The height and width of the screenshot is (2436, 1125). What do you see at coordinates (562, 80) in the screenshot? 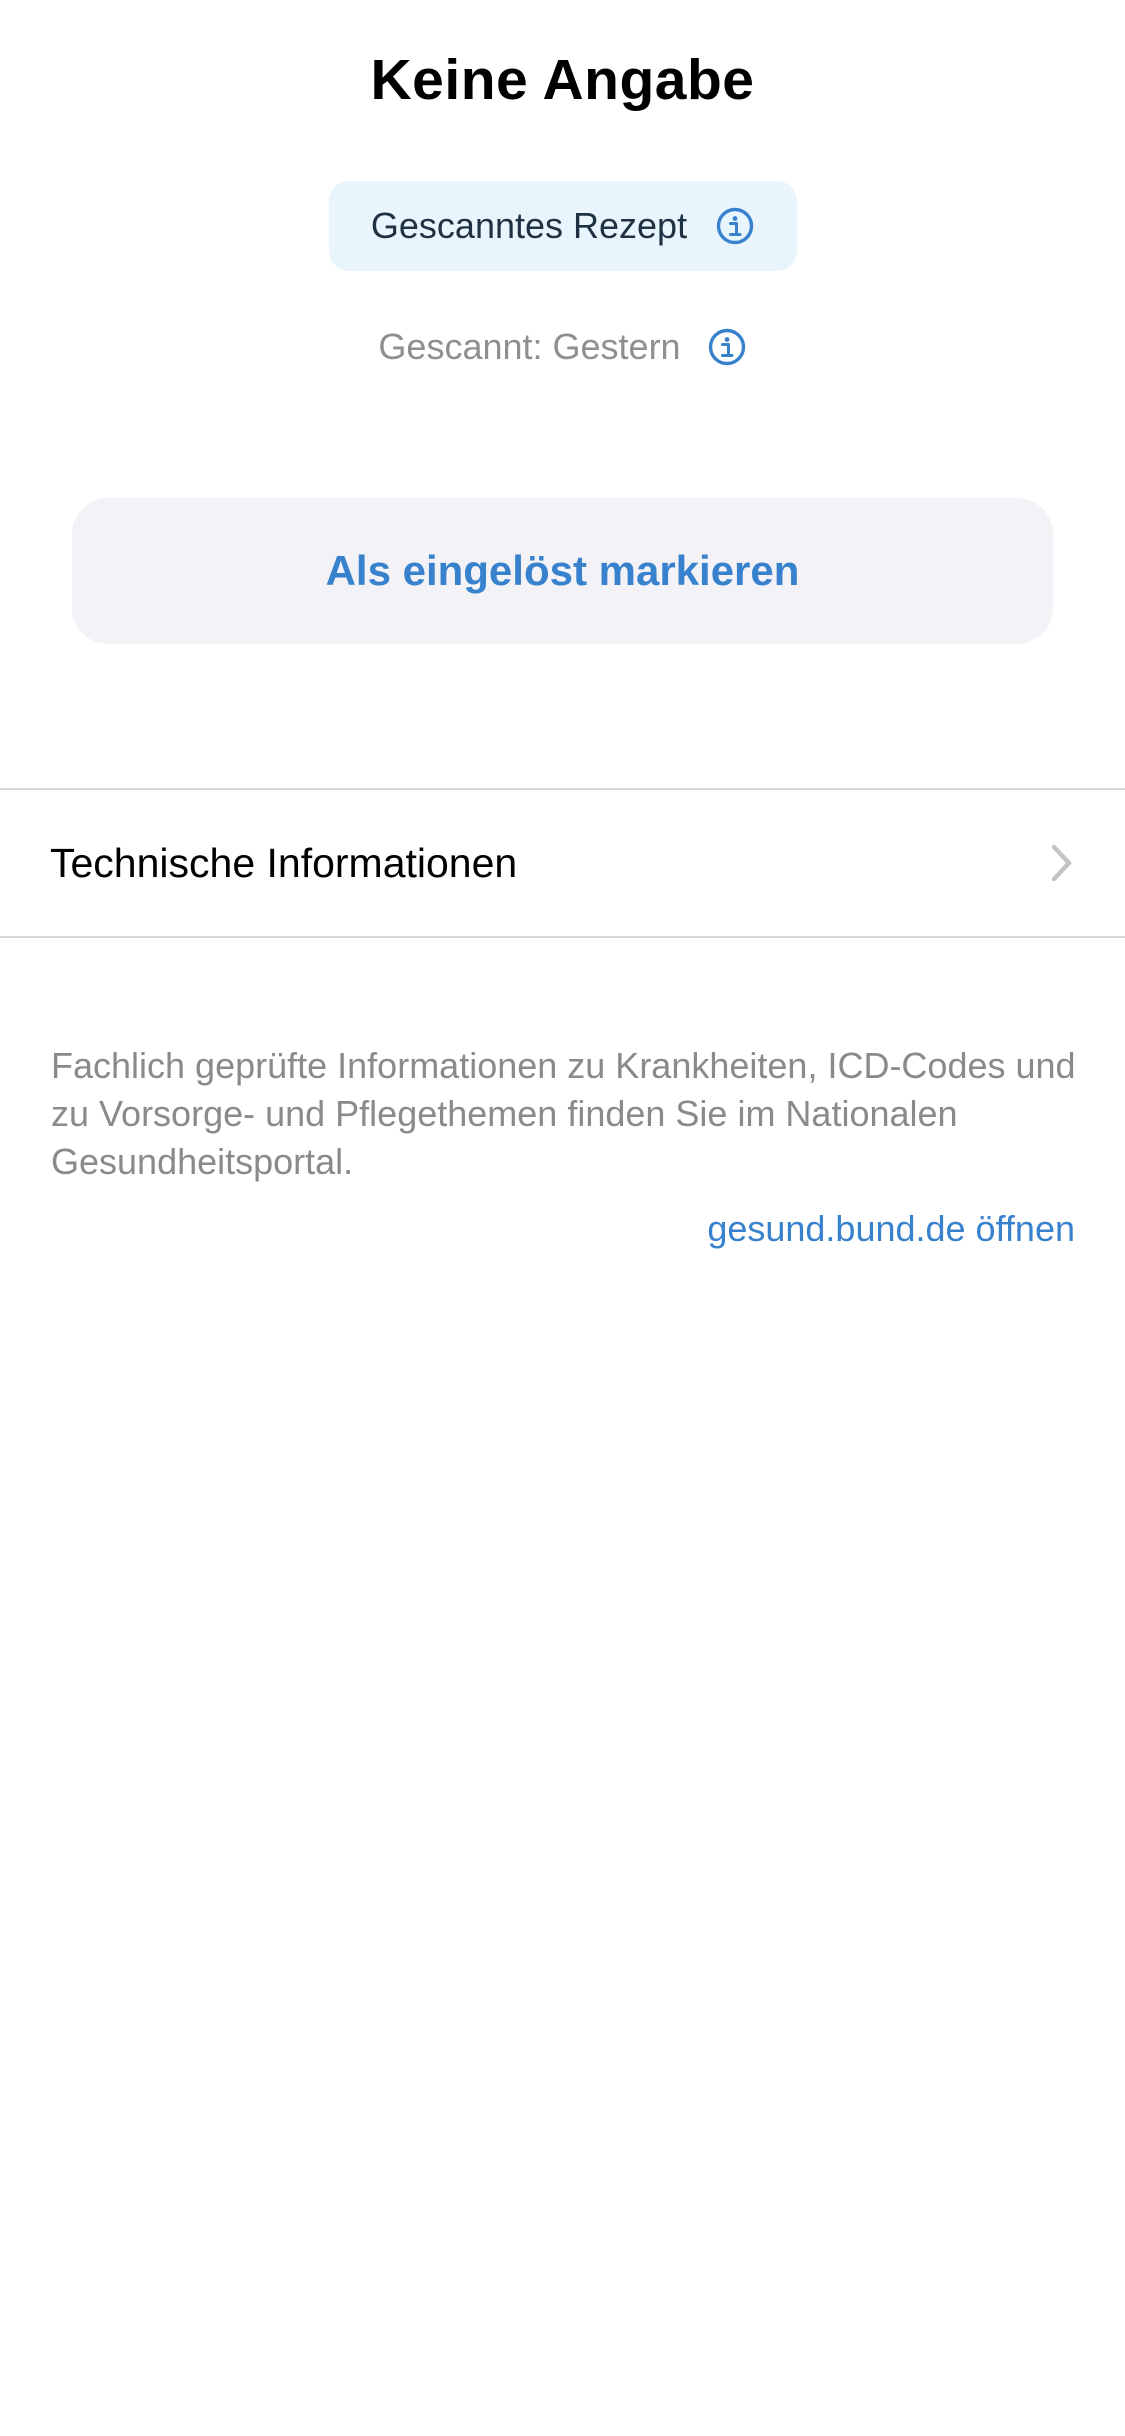
I see `page-title: Keine Angabe` at bounding box center [562, 80].